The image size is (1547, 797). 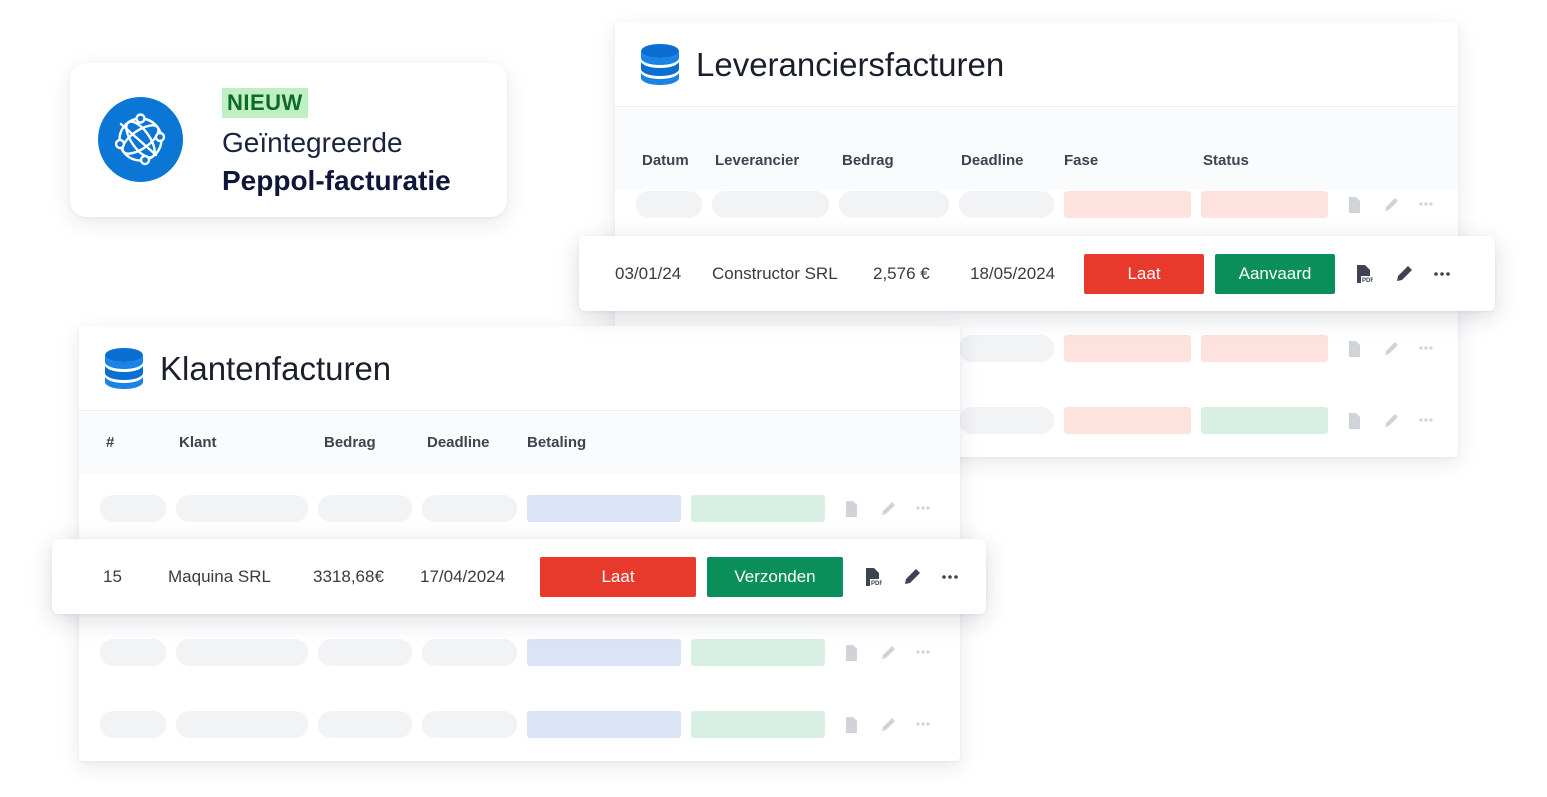 I want to click on client-name: Maquina SRL, so click(x=220, y=576).